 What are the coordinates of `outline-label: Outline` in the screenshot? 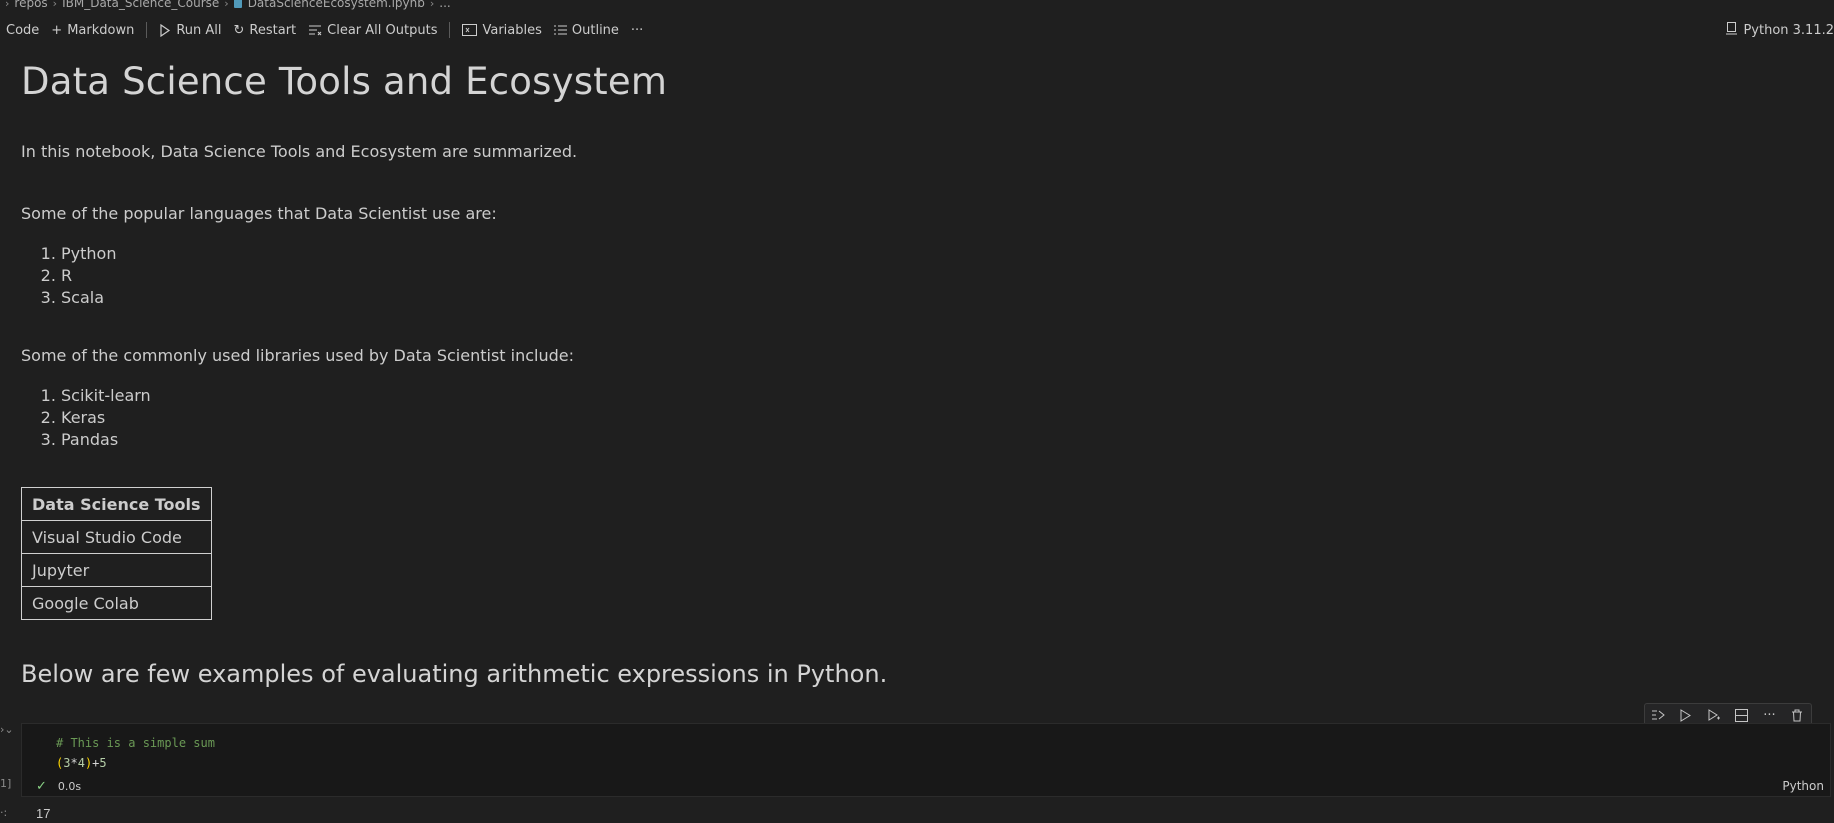 It's located at (595, 30).